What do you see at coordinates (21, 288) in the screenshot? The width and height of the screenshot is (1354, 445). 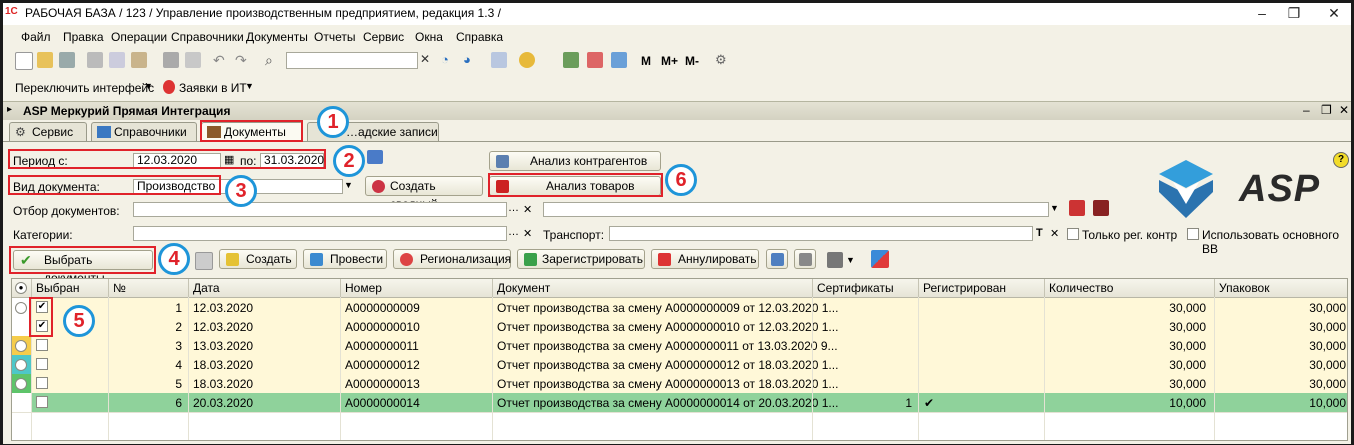 I see `header-radio-icon: ●` at bounding box center [21, 288].